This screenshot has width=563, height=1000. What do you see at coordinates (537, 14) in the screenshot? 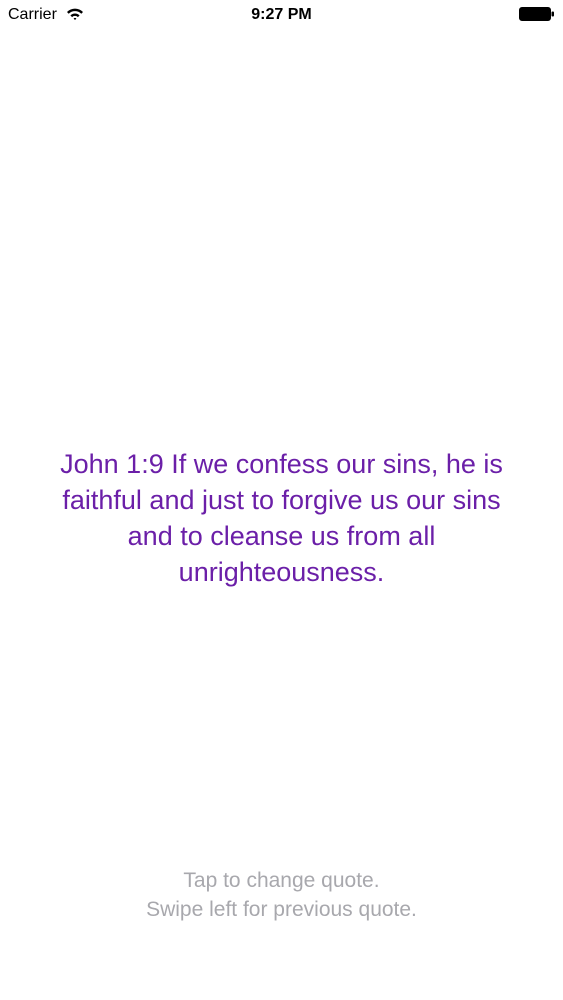
I see `battery-icon` at bounding box center [537, 14].